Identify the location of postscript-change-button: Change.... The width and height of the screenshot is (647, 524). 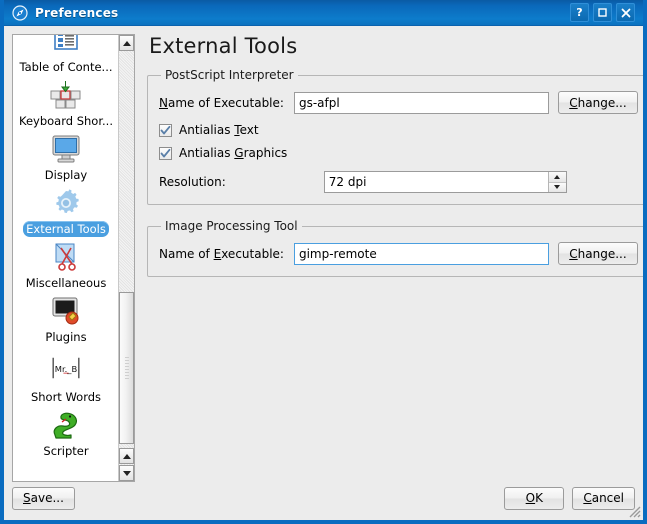
(597, 102).